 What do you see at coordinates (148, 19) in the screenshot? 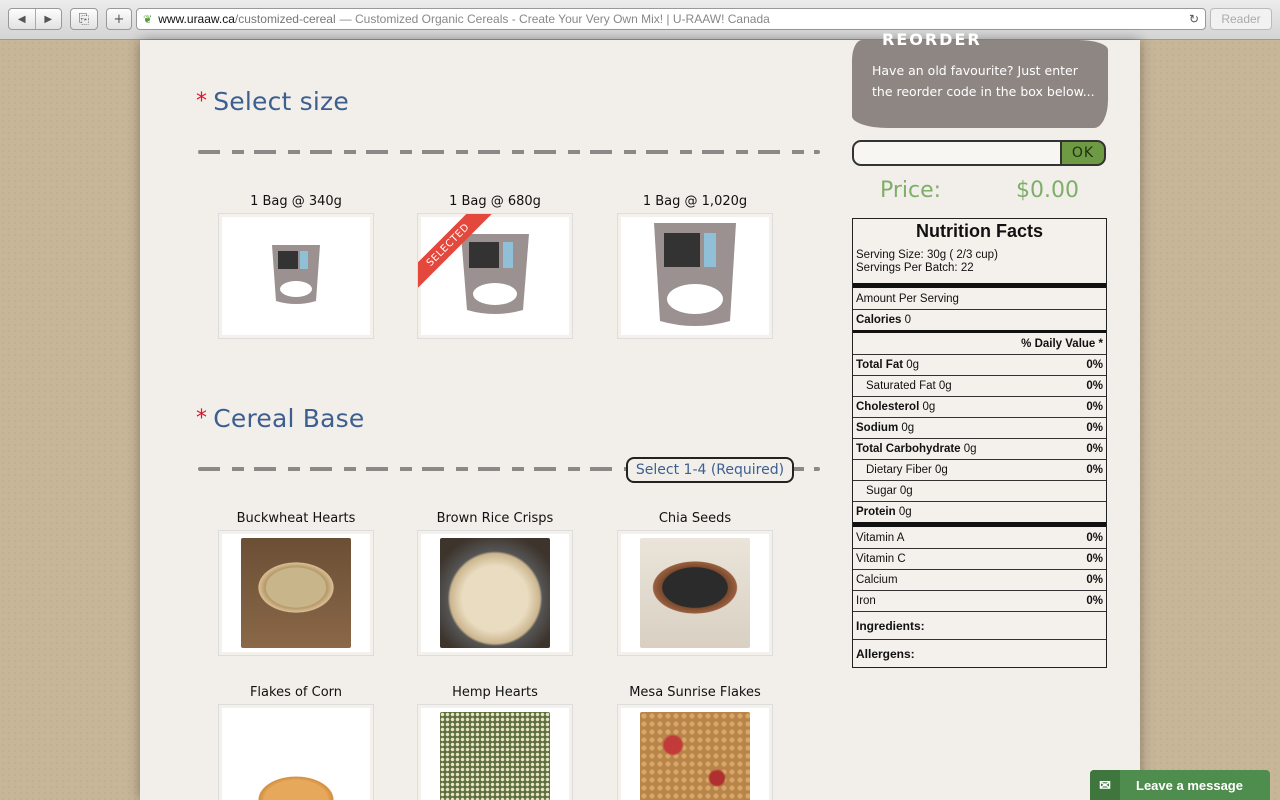
I see `site-favicon-icon: ❦` at bounding box center [148, 19].